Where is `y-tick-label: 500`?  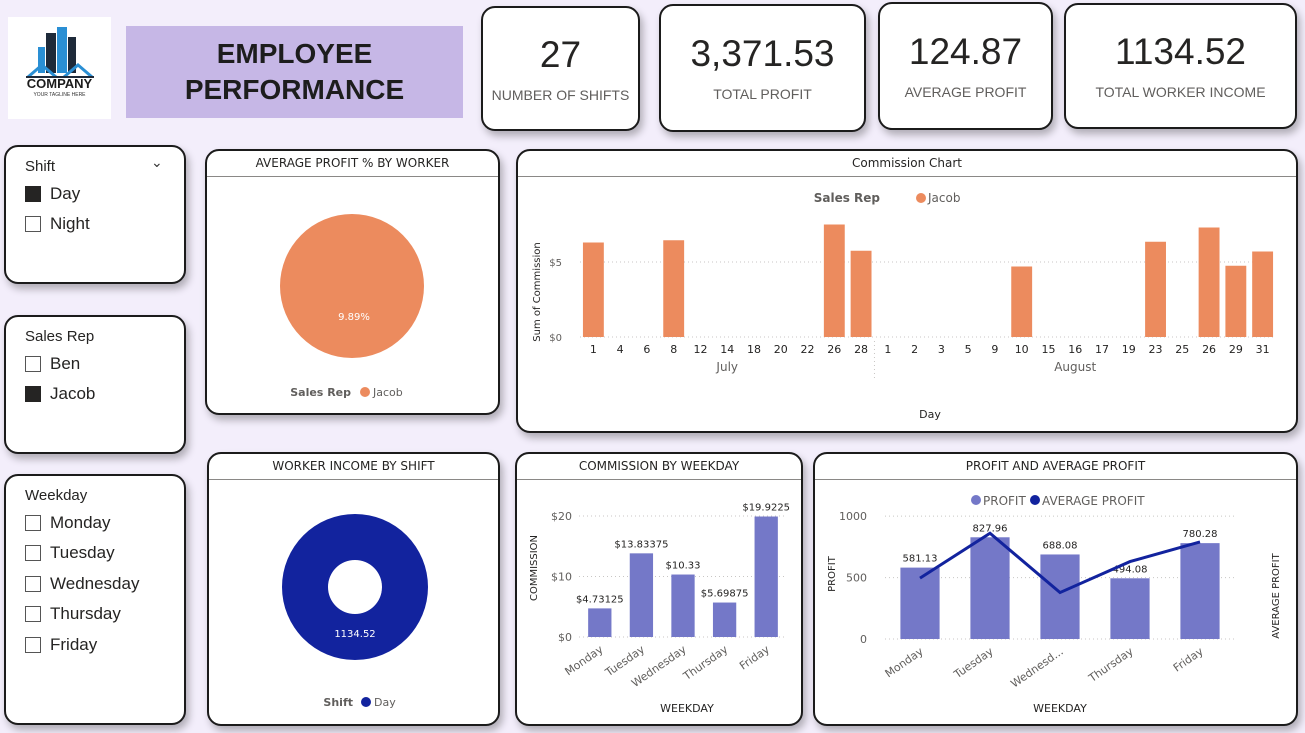
y-tick-label: 500 is located at coordinates (856, 578).